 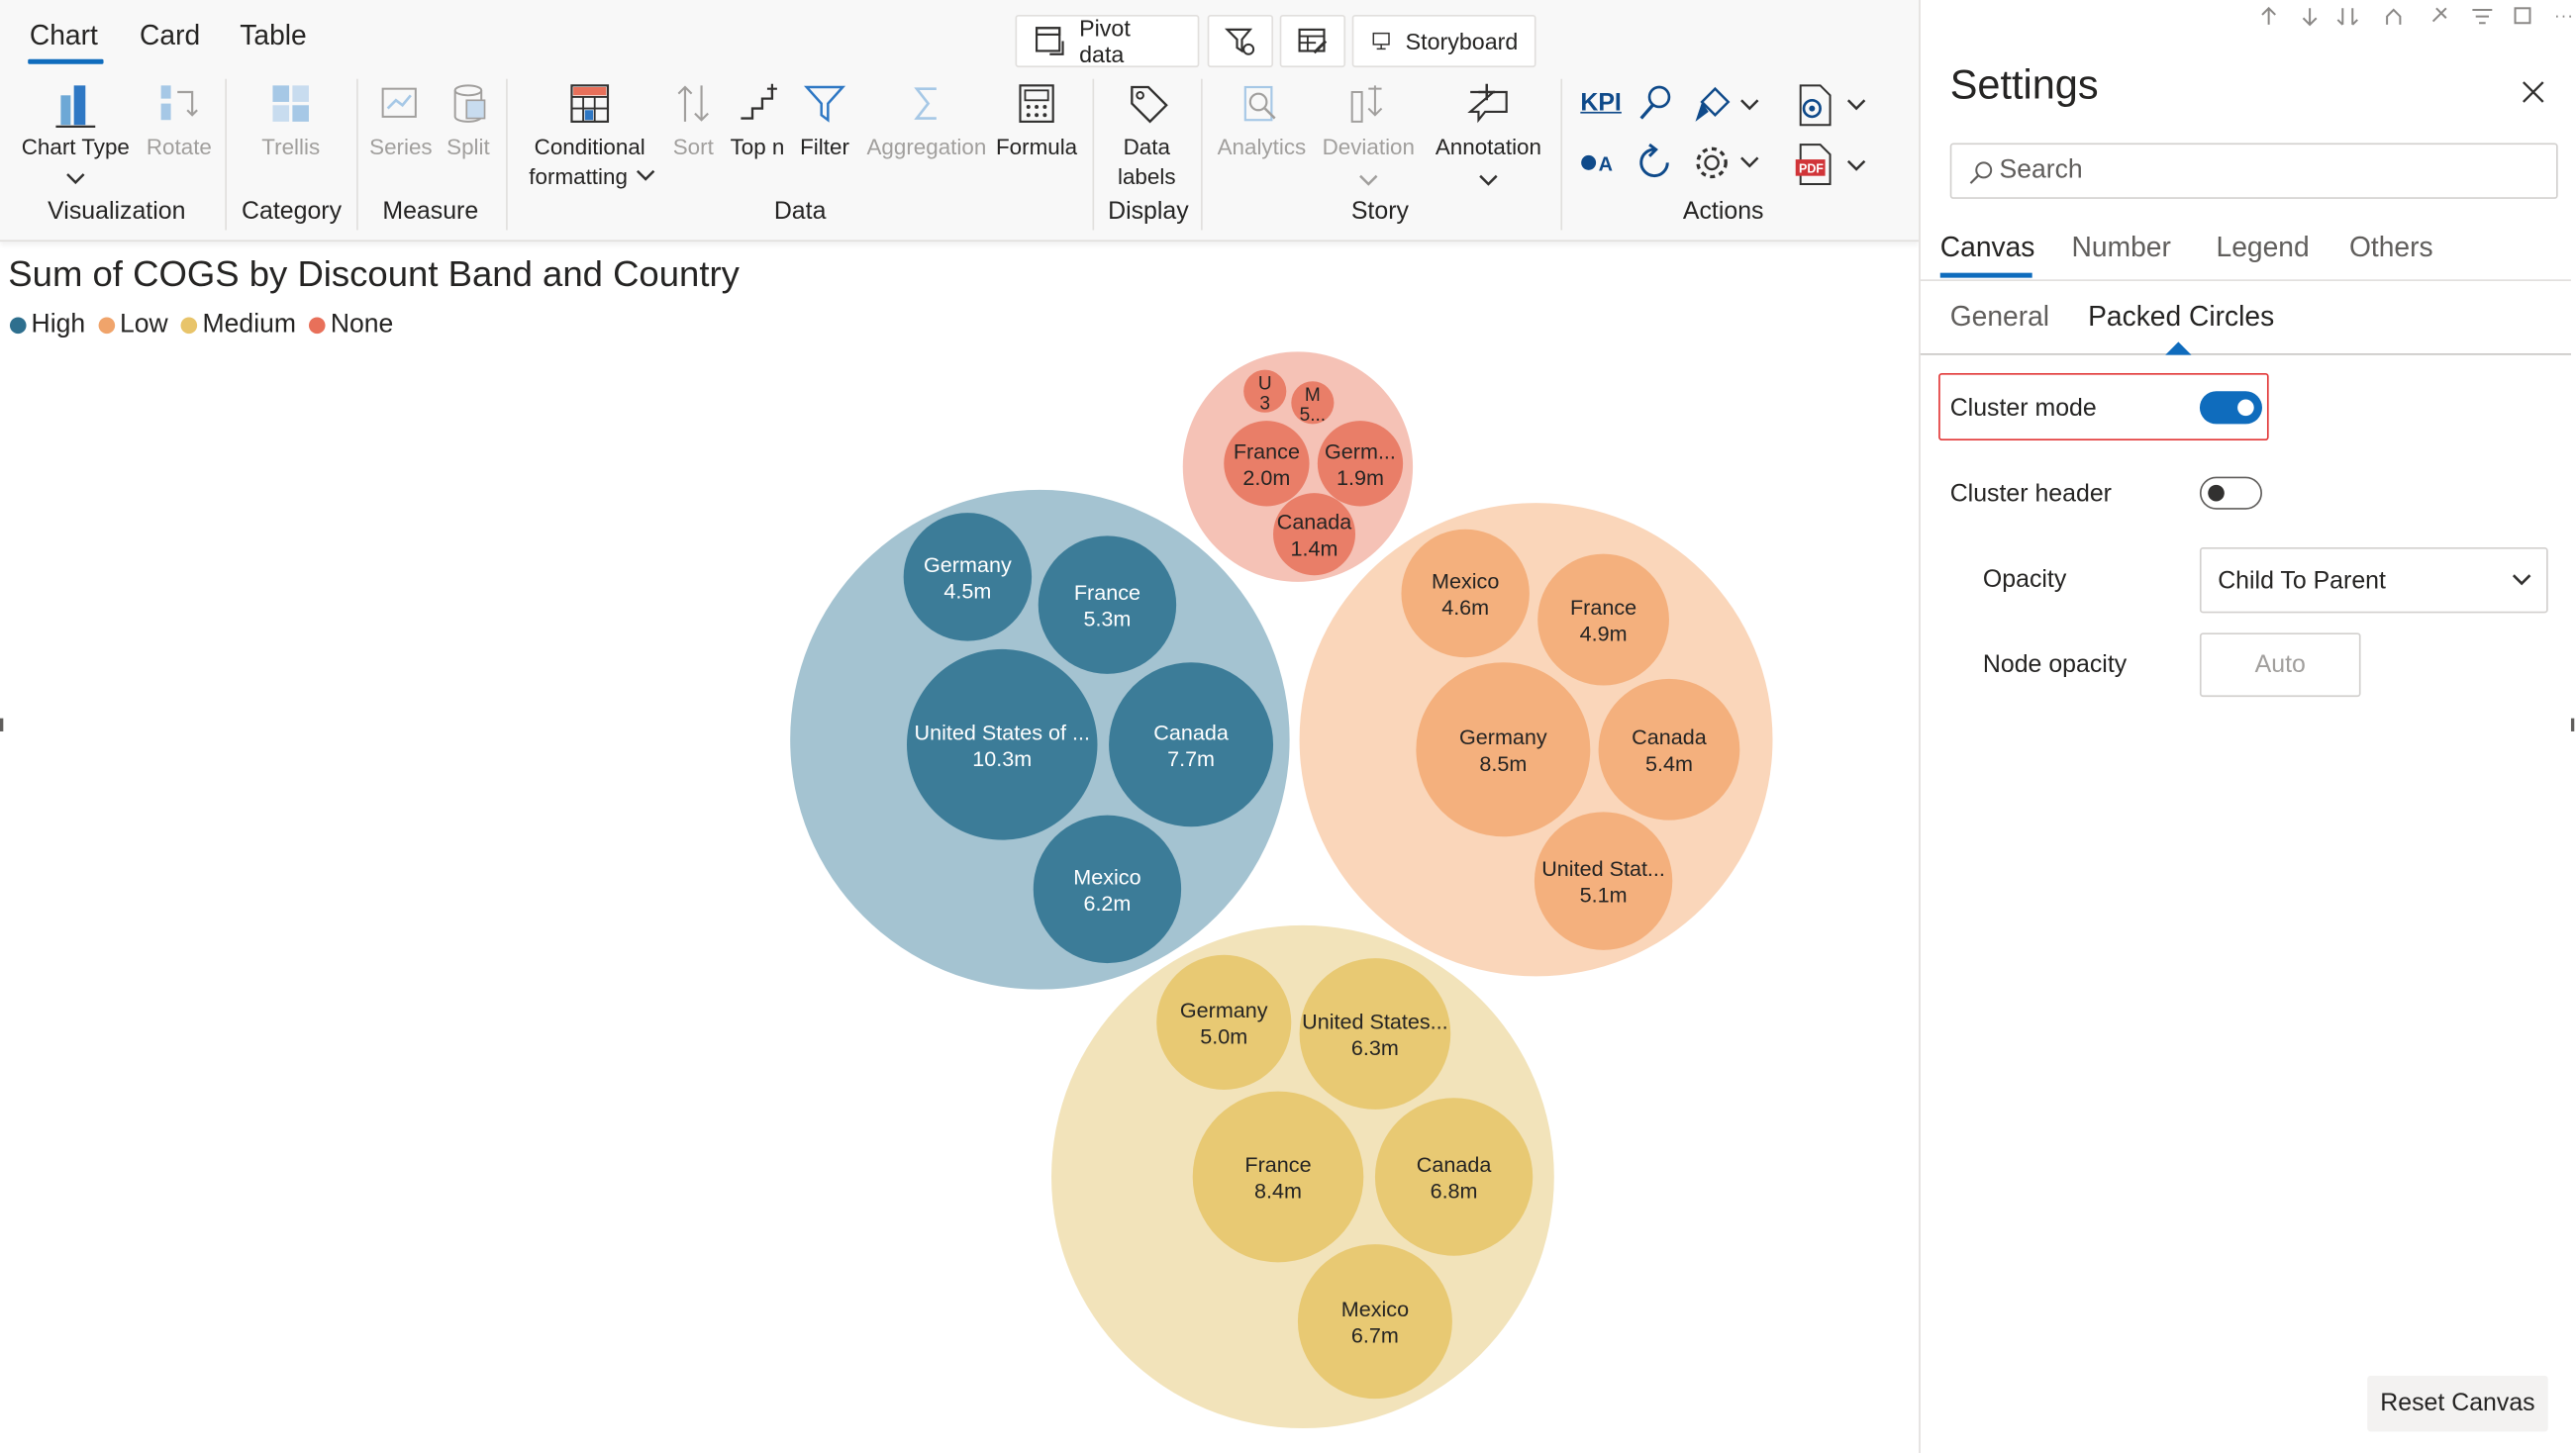 What do you see at coordinates (2, 724) in the screenshot?
I see `resize-handle-left` at bounding box center [2, 724].